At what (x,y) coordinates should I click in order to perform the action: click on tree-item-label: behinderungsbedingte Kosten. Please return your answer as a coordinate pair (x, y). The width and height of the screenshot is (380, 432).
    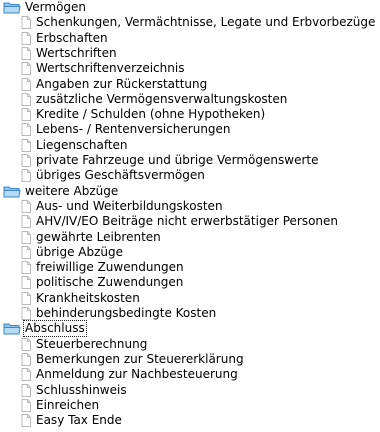
    Looking at the image, I should click on (126, 313).